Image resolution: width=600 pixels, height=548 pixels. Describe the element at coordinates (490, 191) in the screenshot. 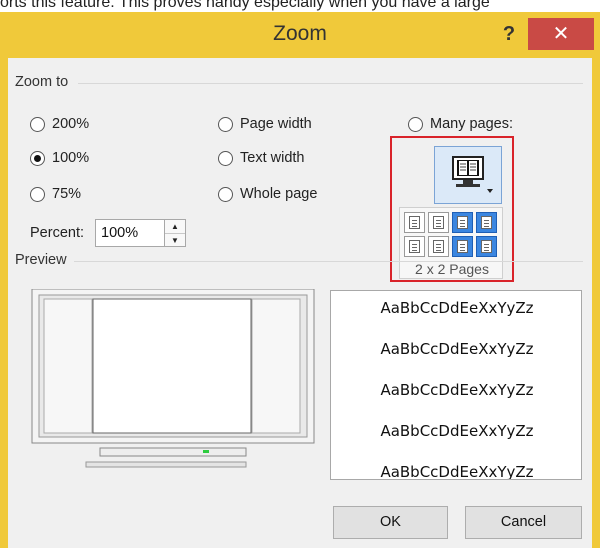

I see `dropdown-arrow-icon` at that location.